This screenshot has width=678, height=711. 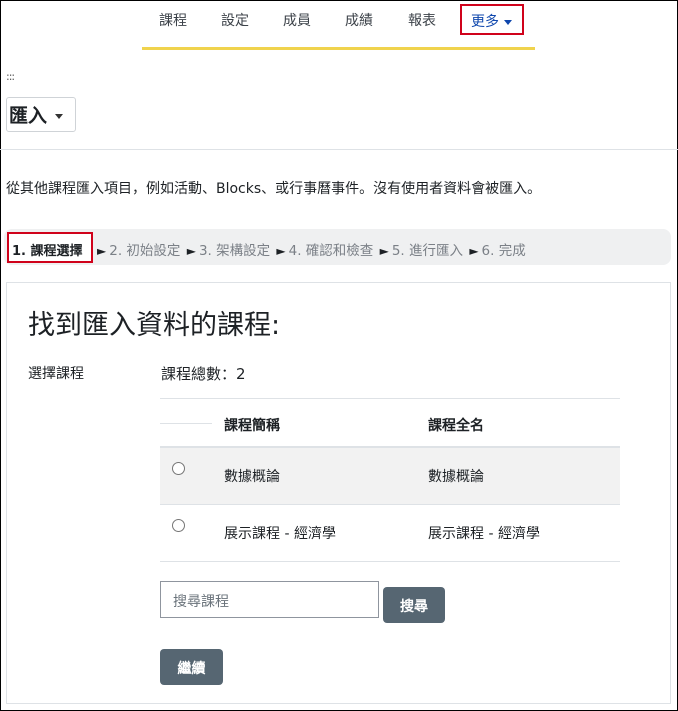 What do you see at coordinates (331, 251) in the screenshot?
I see `step-4: 4. 確認和檢查` at bounding box center [331, 251].